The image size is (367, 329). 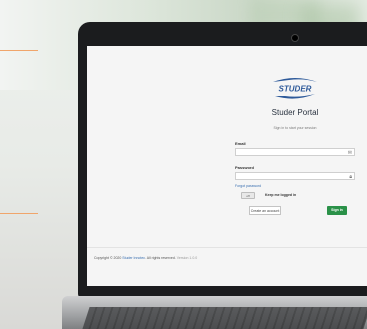 I want to click on email-field: ✉, so click(x=295, y=152).